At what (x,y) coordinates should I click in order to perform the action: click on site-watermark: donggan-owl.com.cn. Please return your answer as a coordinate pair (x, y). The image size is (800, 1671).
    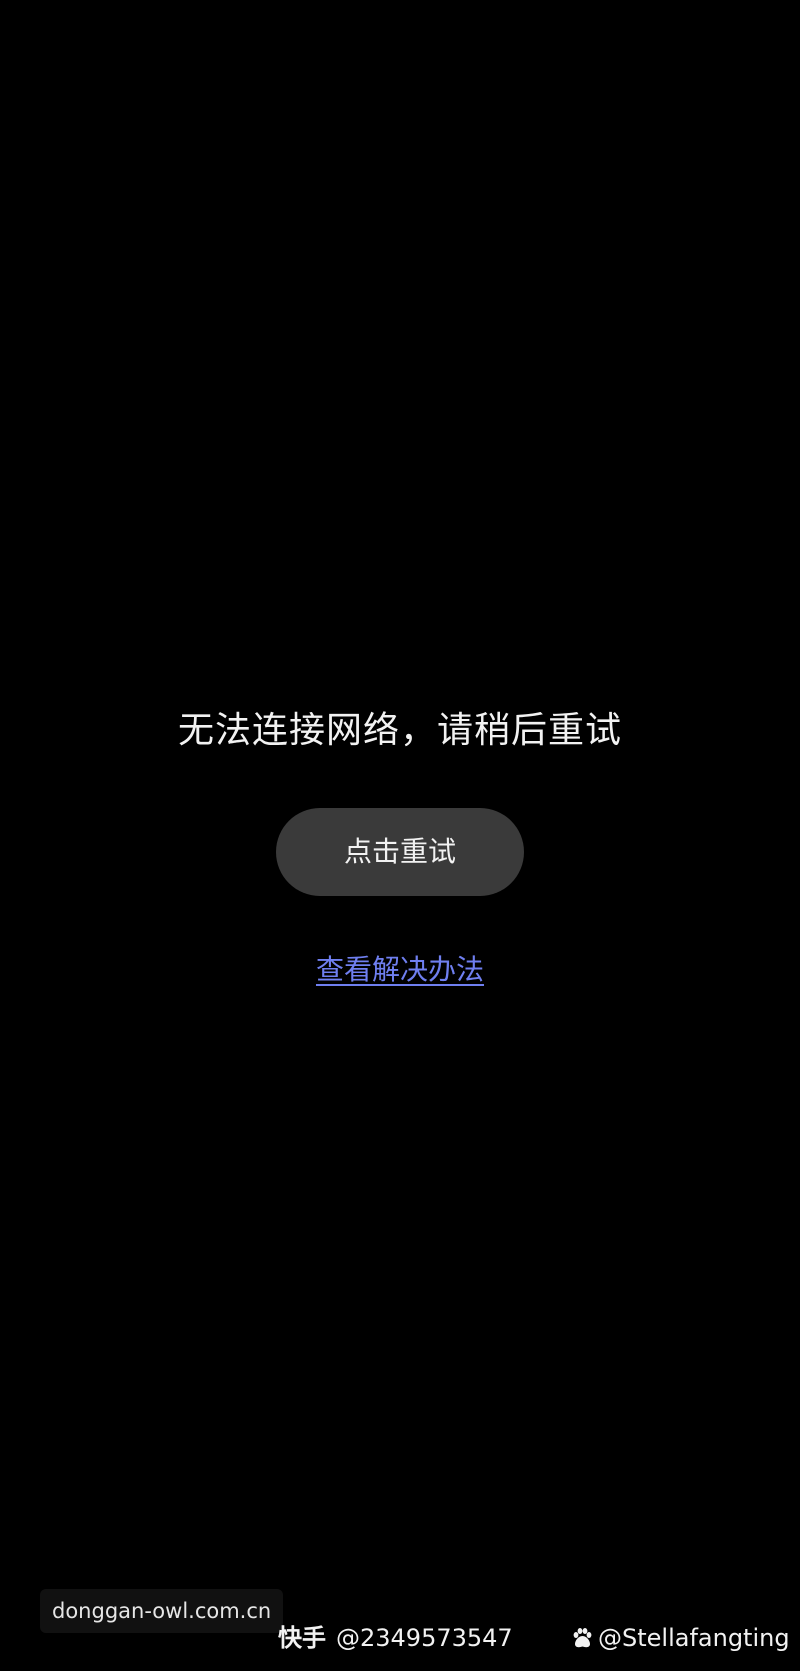
    Looking at the image, I should click on (162, 1611).